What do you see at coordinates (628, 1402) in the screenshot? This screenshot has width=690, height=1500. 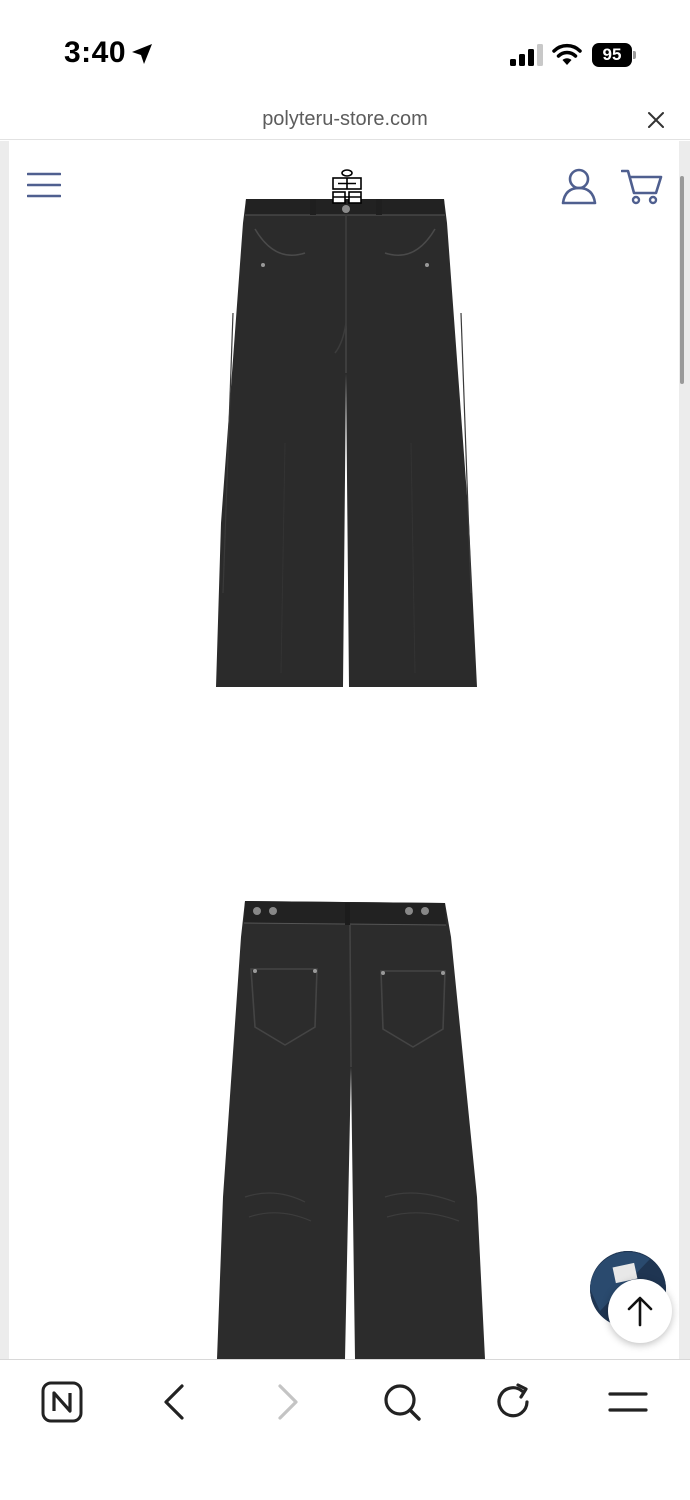 I see `menu-icon` at bounding box center [628, 1402].